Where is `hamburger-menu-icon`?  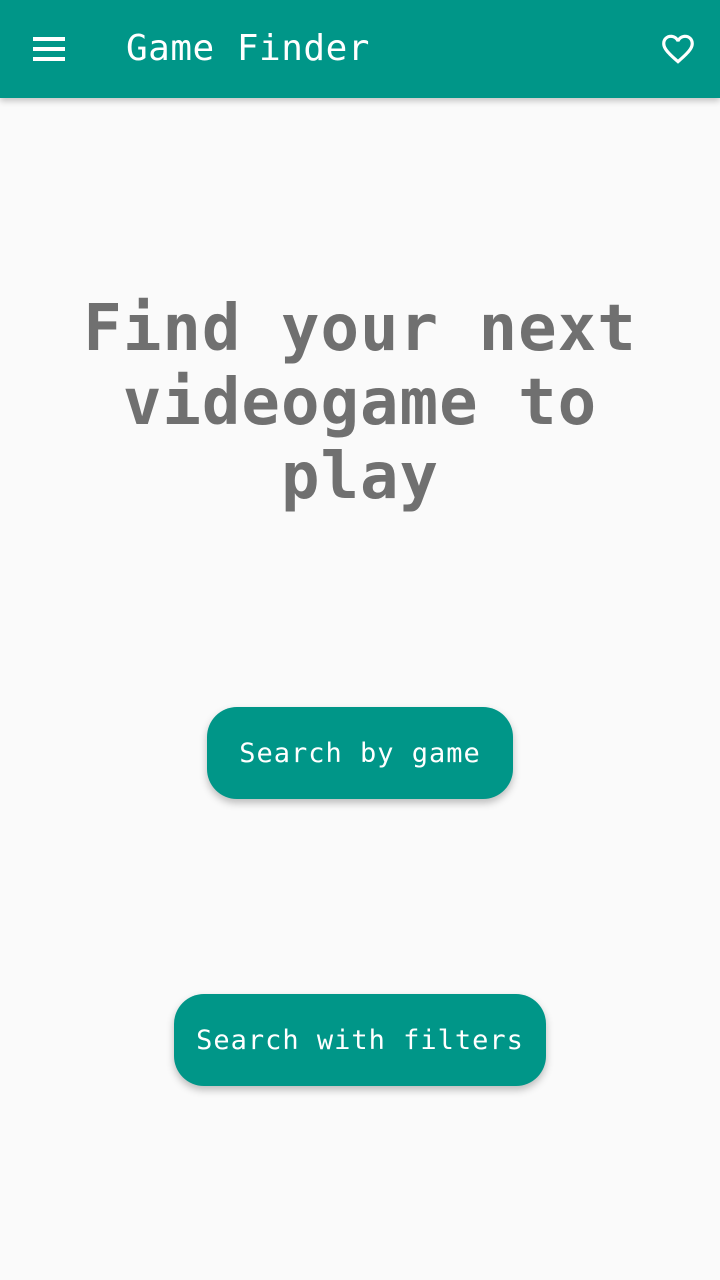
hamburger-menu-icon is located at coordinates (49, 49).